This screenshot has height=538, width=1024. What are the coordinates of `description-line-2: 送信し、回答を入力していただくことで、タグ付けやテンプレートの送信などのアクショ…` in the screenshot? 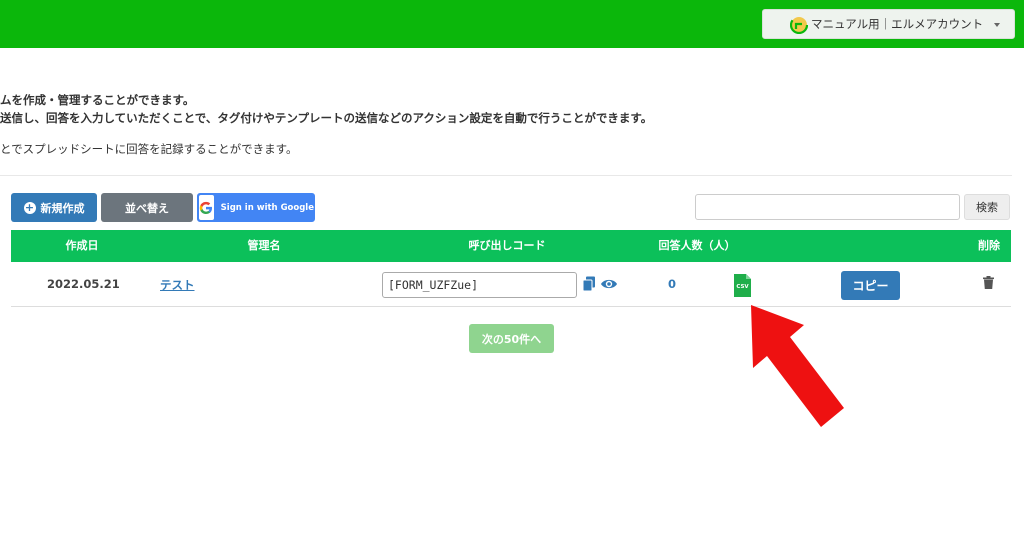 It's located at (326, 118).